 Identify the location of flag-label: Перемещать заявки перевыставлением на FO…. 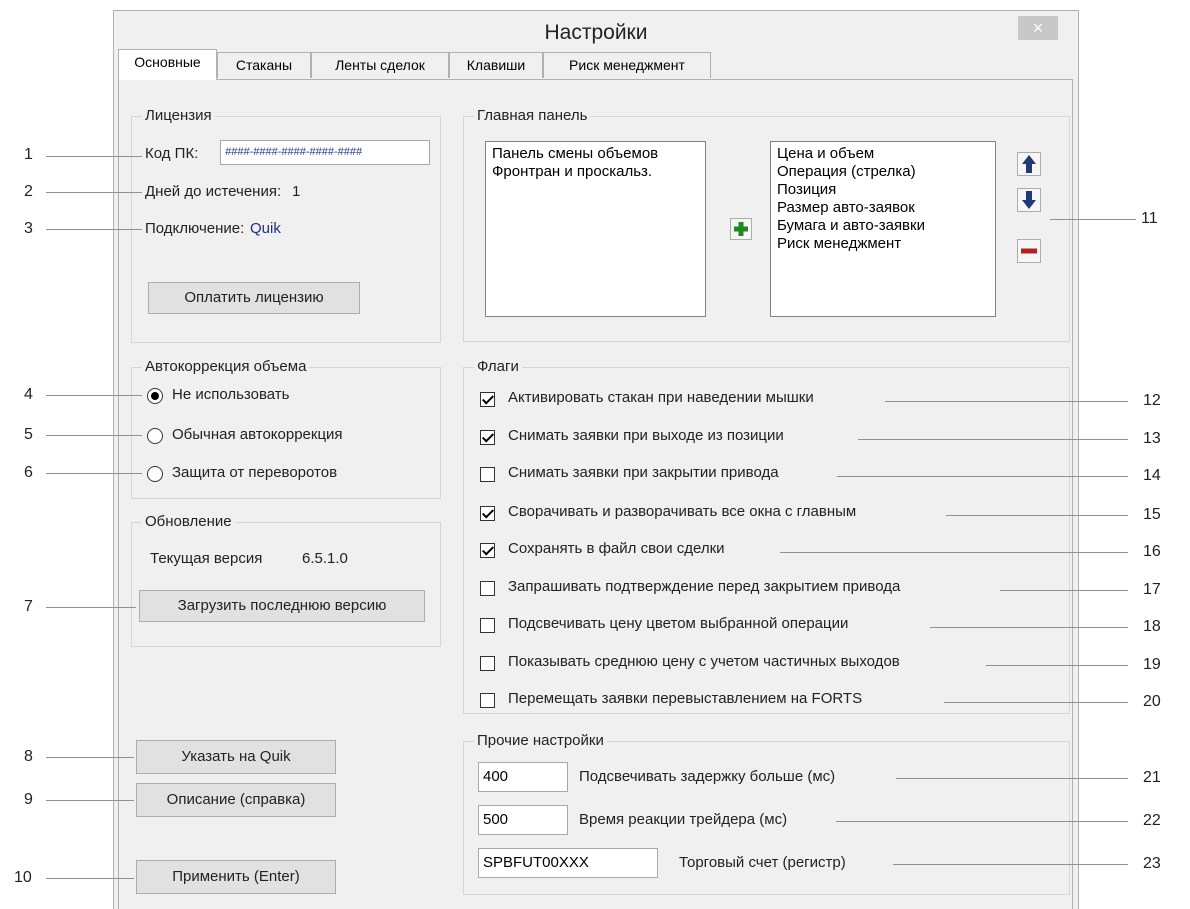
(685, 698).